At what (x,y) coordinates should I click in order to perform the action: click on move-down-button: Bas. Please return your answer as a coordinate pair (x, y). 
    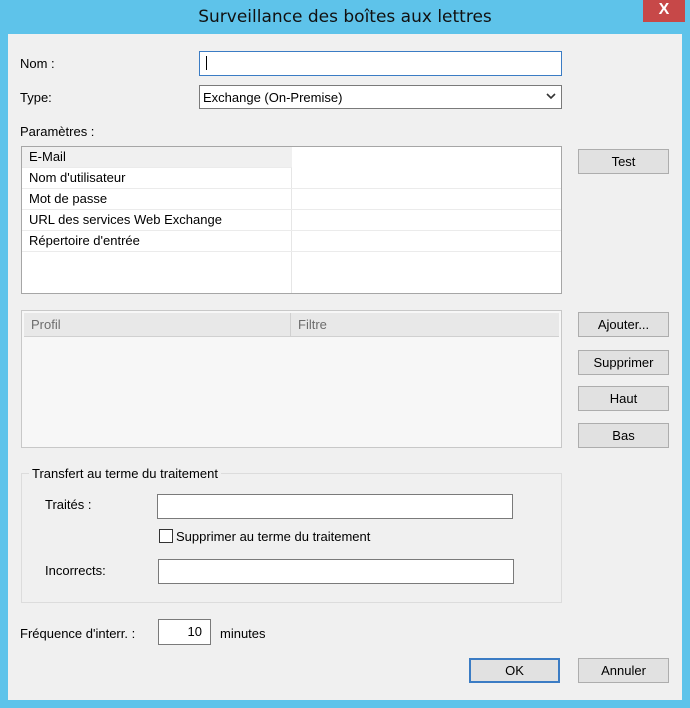
    Looking at the image, I should click on (623, 435).